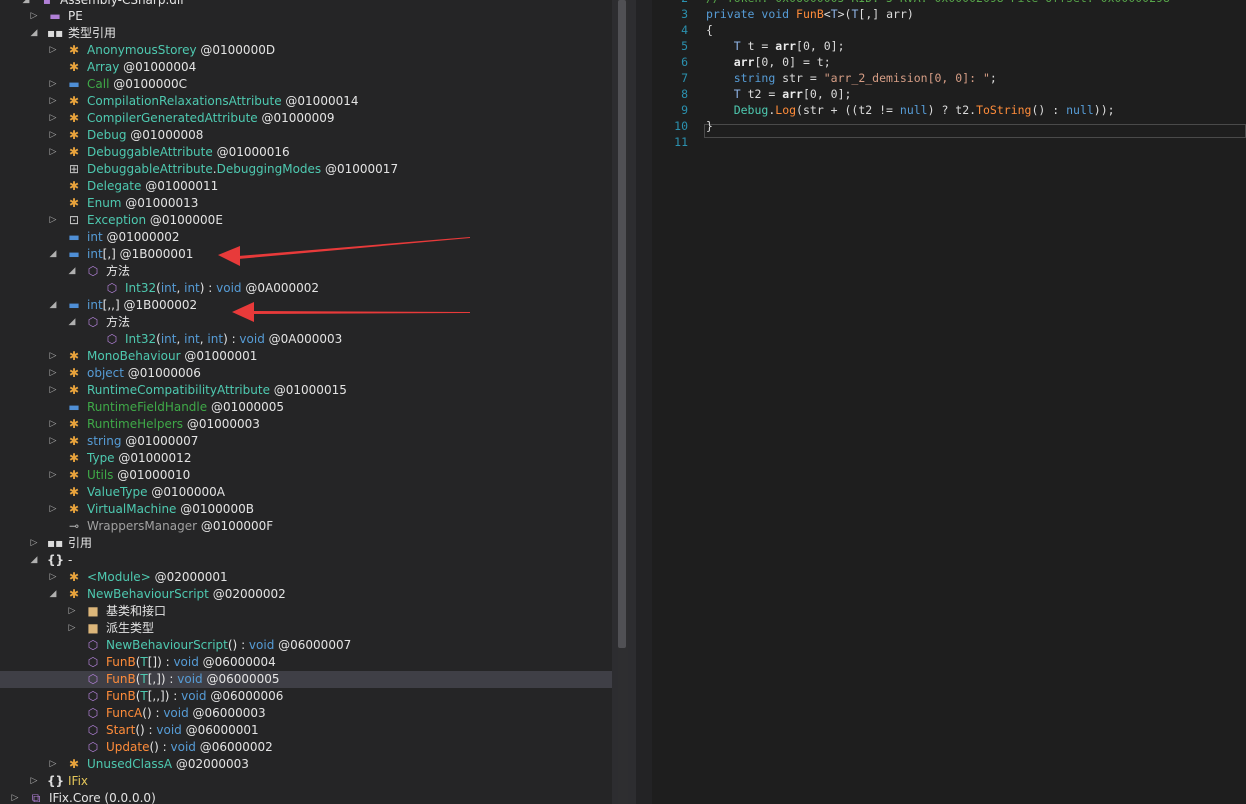 Image resolution: width=1246 pixels, height=804 pixels. I want to click on tree-node: ▷ ■ 派生类型, so click(306, 628).